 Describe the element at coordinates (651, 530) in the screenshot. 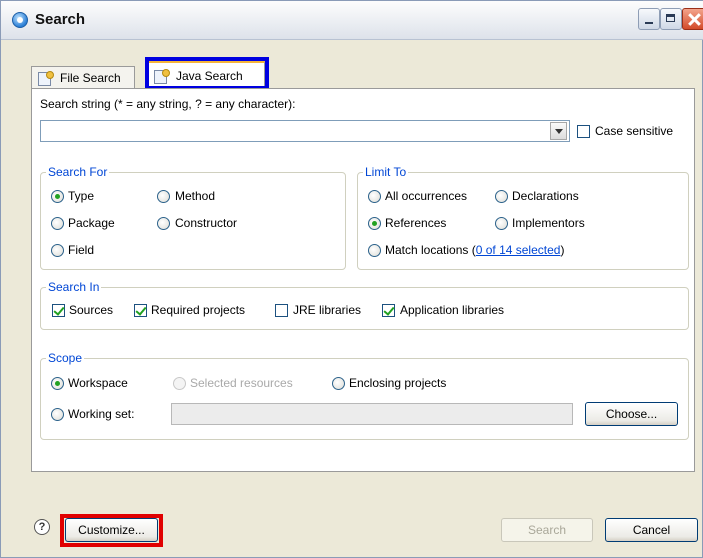

I see `cancel-button: Cancel` at that location.